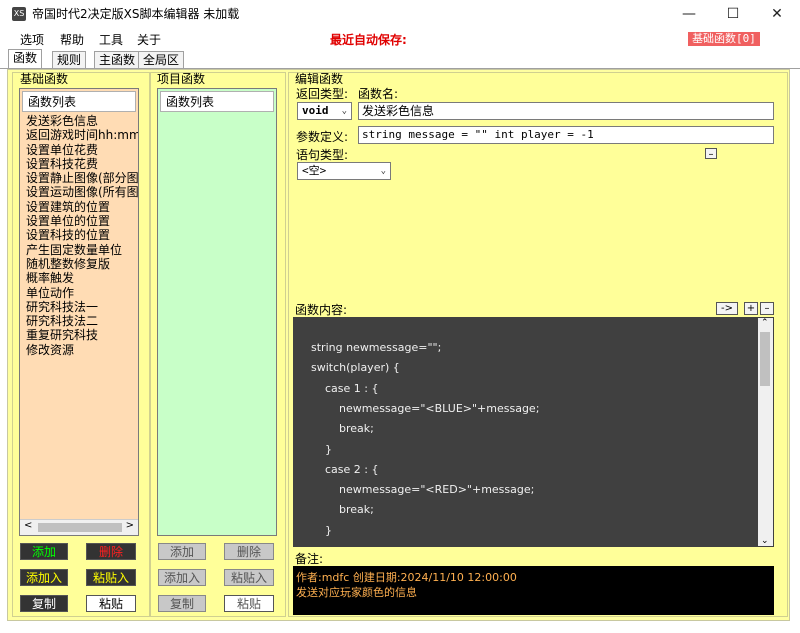  What do you see at coordinates (724, 39) in the screenshot?
I see `base-function-count-badge: 基础函数[0]` at bounding box center [724, 39].